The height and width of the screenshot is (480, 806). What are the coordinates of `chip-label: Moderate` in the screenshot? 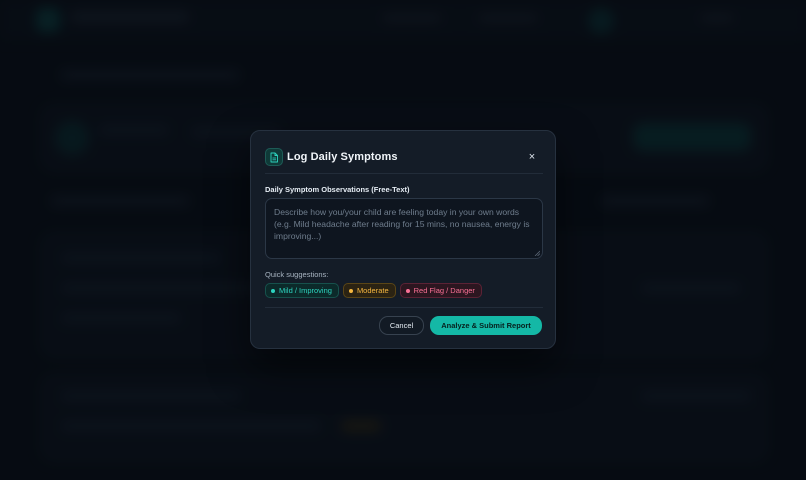 It's located at (372, 290).